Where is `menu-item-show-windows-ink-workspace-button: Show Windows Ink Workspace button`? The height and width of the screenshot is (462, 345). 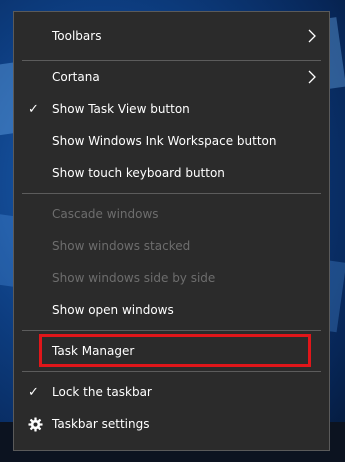 menu-item-show-windows-ink-workspace-button: Show Windows Ink Workspace button is located at coordinates (171, 141).